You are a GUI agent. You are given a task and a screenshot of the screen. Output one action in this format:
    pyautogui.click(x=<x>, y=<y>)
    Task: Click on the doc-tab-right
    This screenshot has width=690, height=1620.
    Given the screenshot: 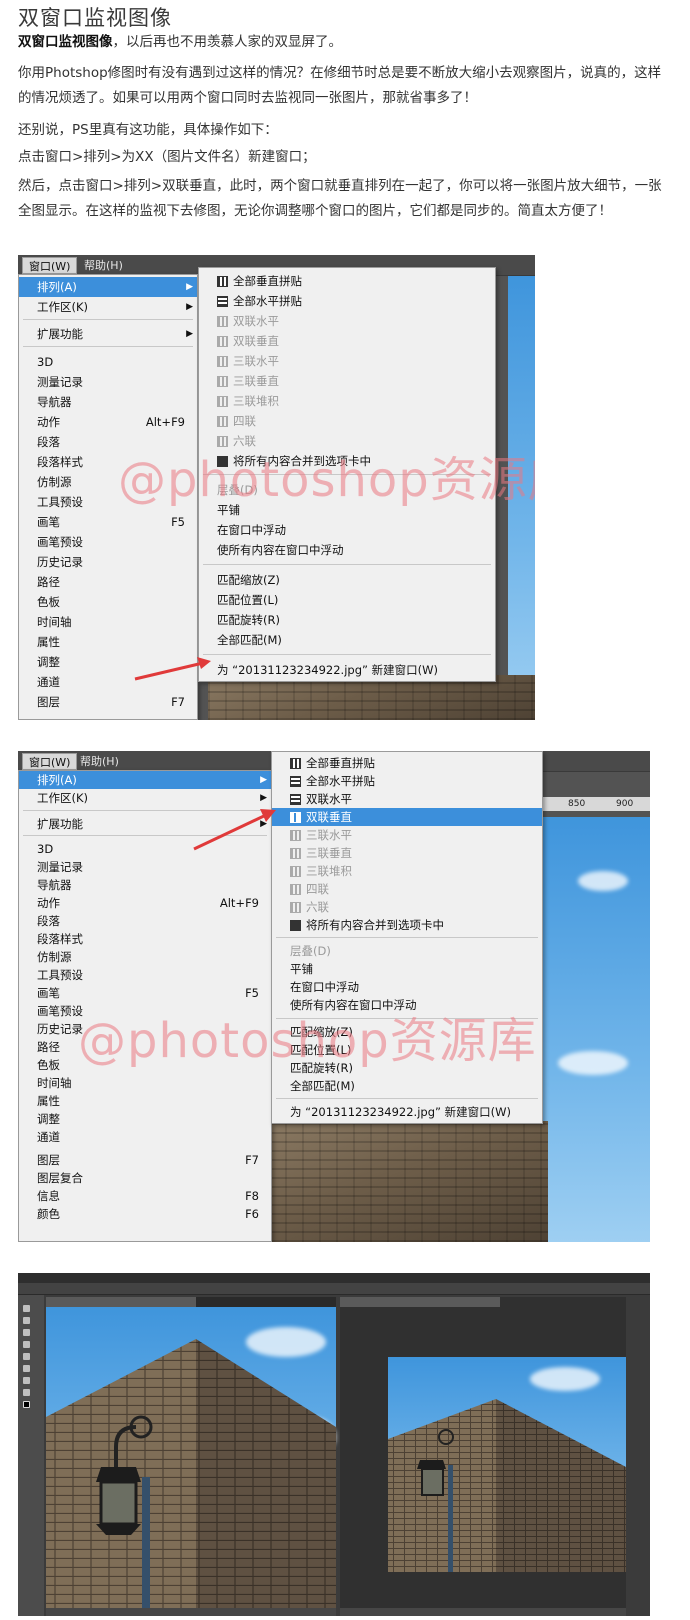 What is the action you would take?
    pyautogui.click(x=420, y=1302)
    